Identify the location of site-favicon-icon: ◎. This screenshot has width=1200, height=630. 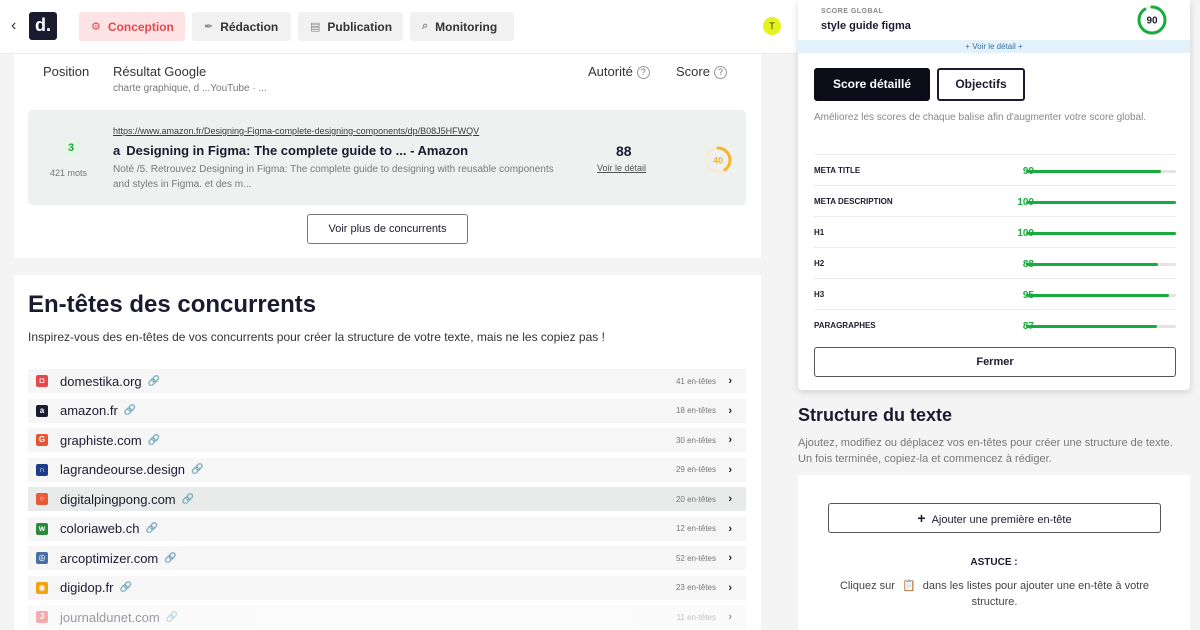
(42, 558).